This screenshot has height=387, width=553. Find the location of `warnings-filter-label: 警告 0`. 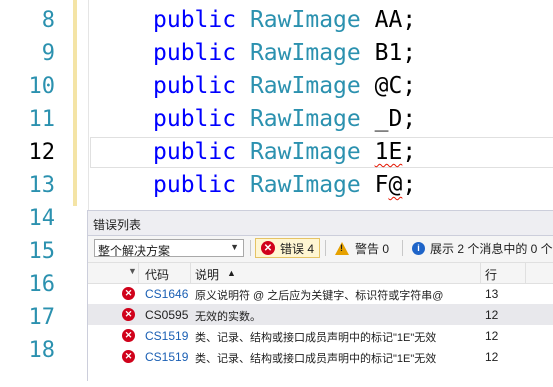

warnings-filter-label: 警告 0 is located at coordinates (372, 248).